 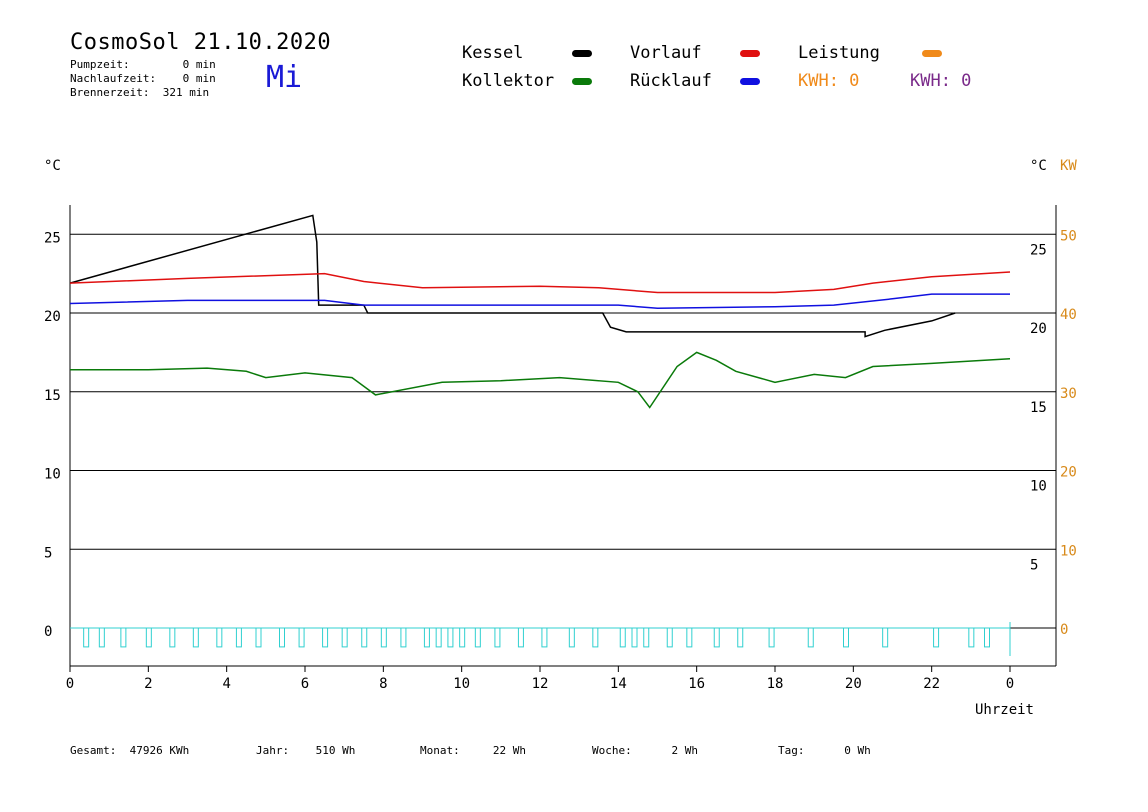 I want to click on y-left-tick-label: 15, so click(x=52, y=396).